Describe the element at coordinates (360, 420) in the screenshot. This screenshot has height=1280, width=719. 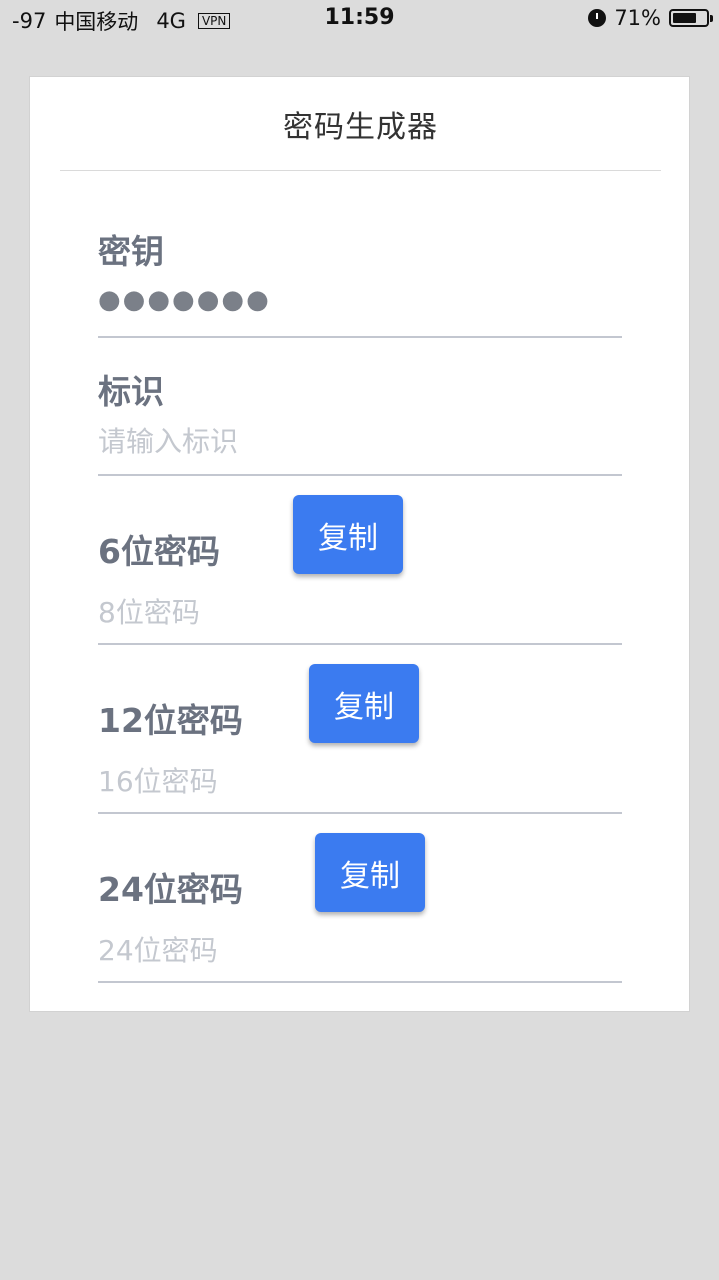
I see `identifier-field: 标识 请输入标识` at that location.